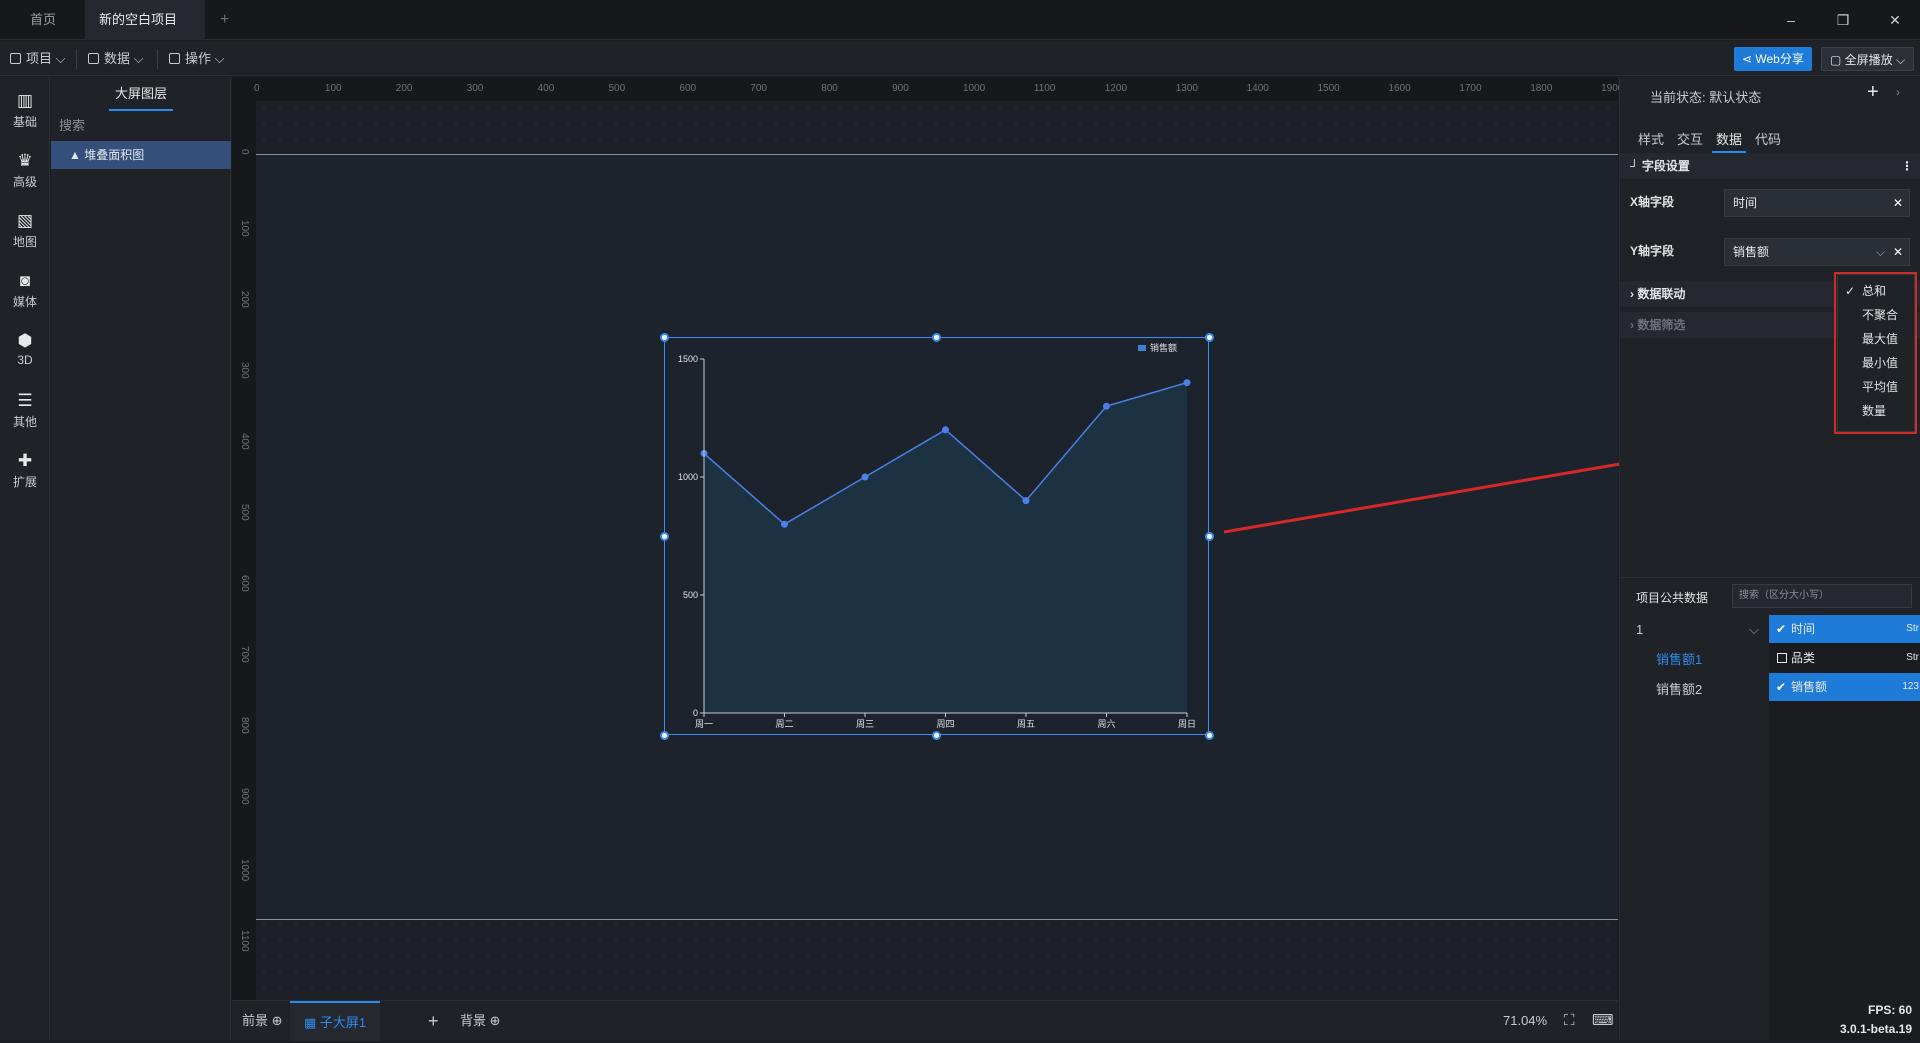 The height and width of the screenshot is (1043, 1920). Describe the element at coordinates (1843, 20) in the screenshot. I see `restore-button: ❐` at that location.